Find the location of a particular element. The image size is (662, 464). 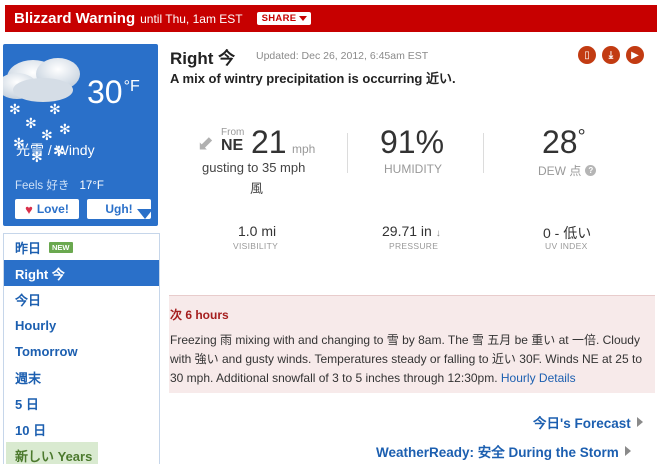

share-button: SHARE is located at coordinates (284, 18).